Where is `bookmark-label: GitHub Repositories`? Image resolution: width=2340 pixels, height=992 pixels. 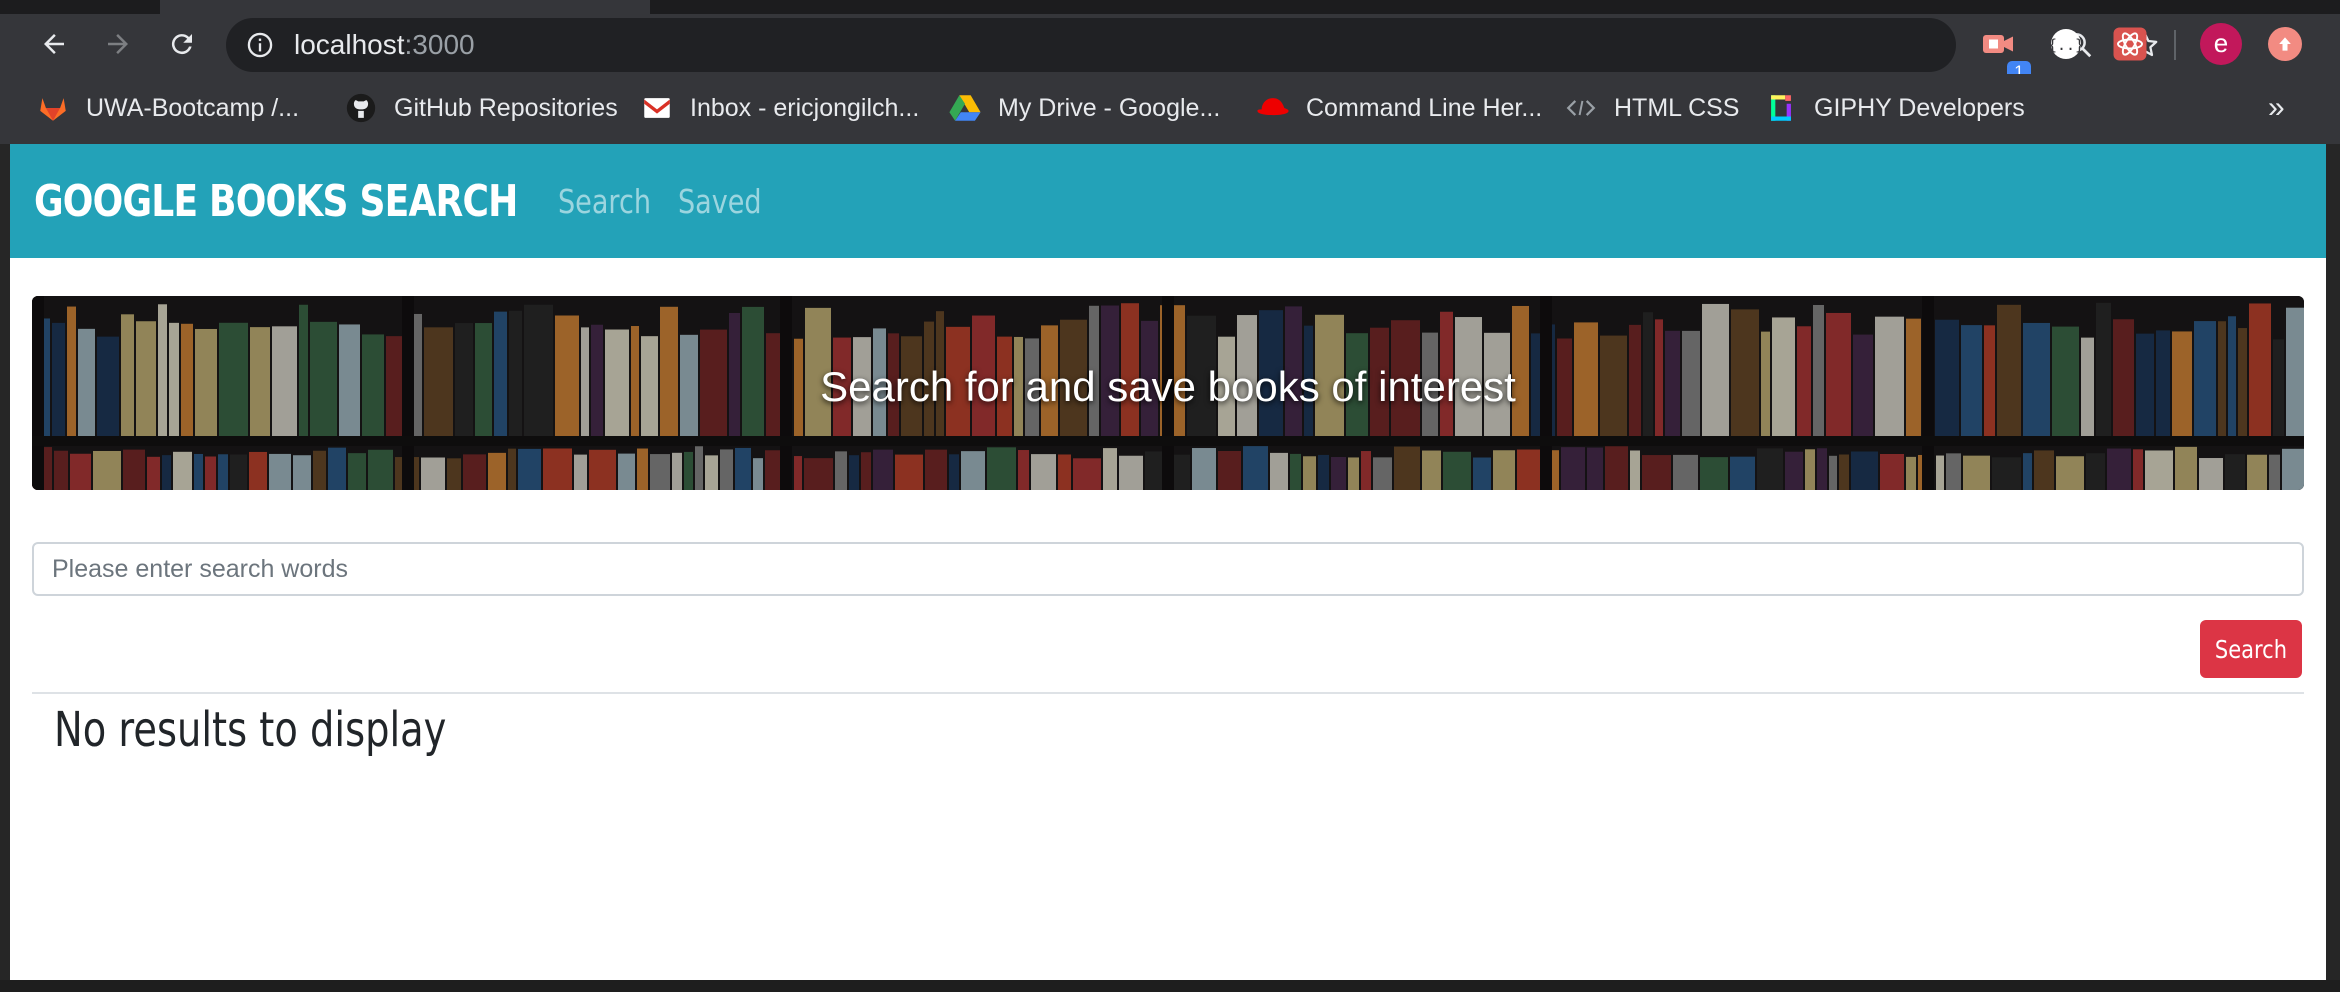 bookmark-label: GitHub Repositories is located at coordinates (506, 107).